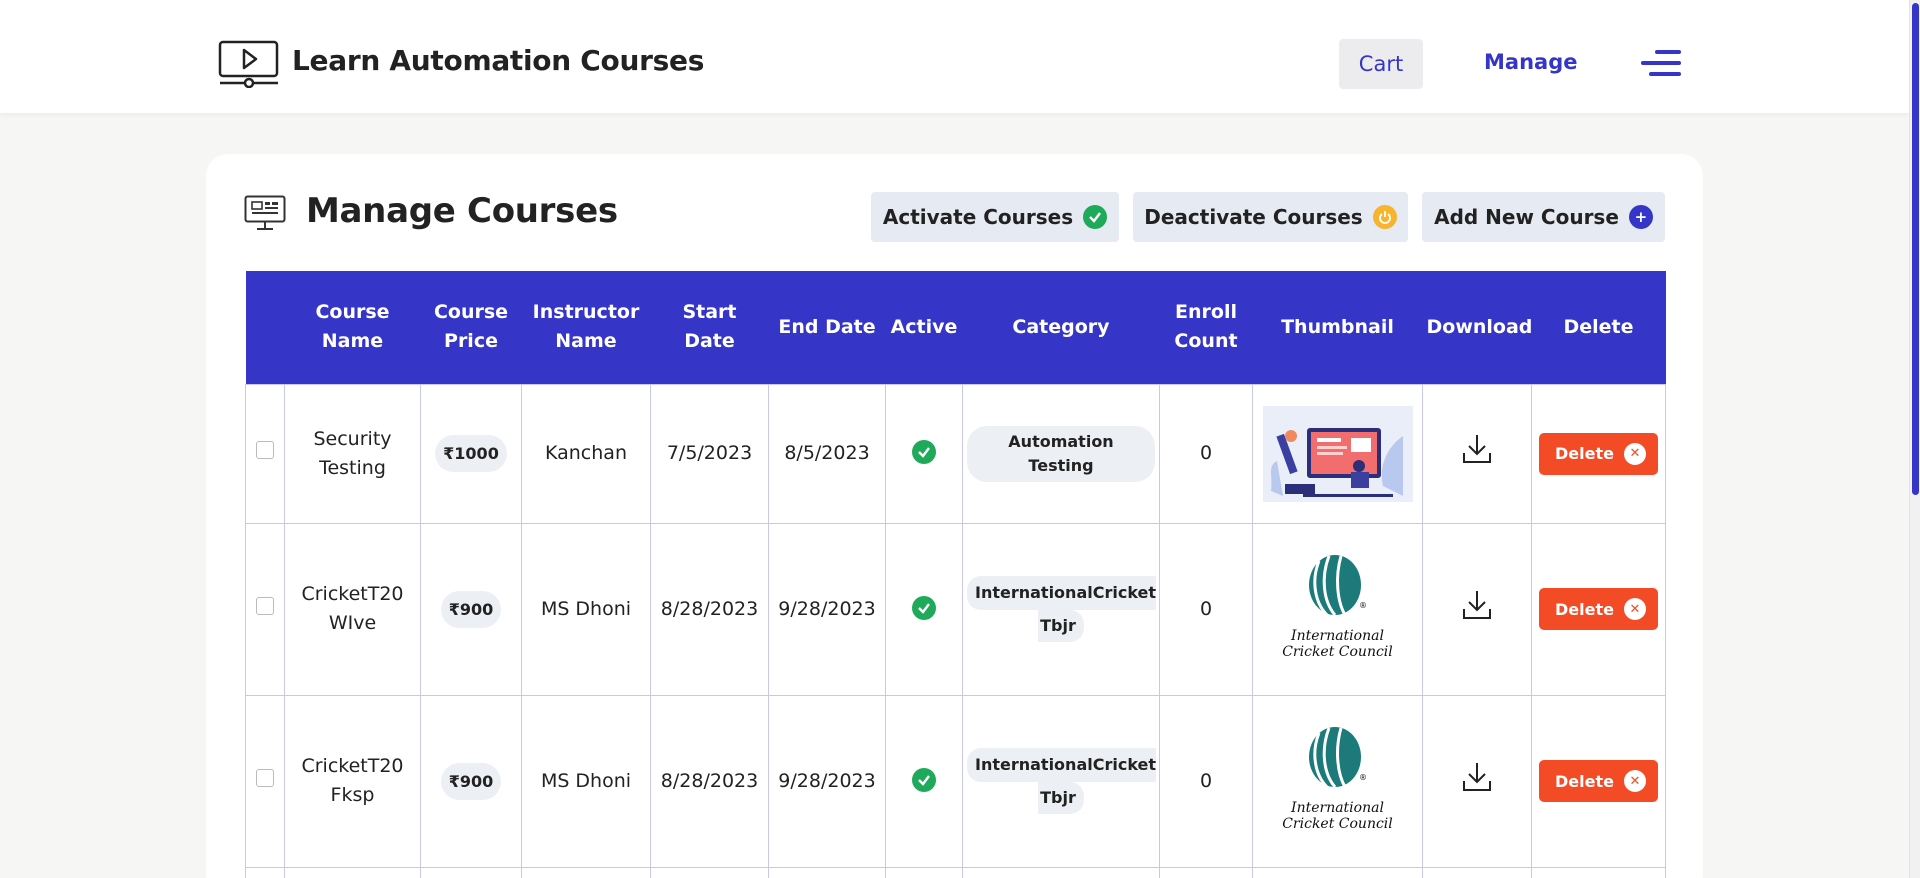 This screenshot has width=1920, height=878. I want to click on hamburger-menu-icon, so click(1661, 64).